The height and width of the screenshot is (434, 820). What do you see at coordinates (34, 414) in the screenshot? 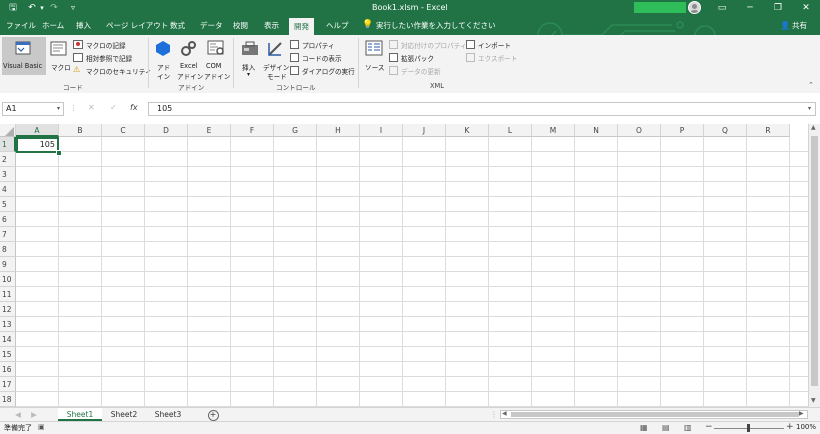
I see `next-sheet-icon: ▶` at bounding box center [34, 414].